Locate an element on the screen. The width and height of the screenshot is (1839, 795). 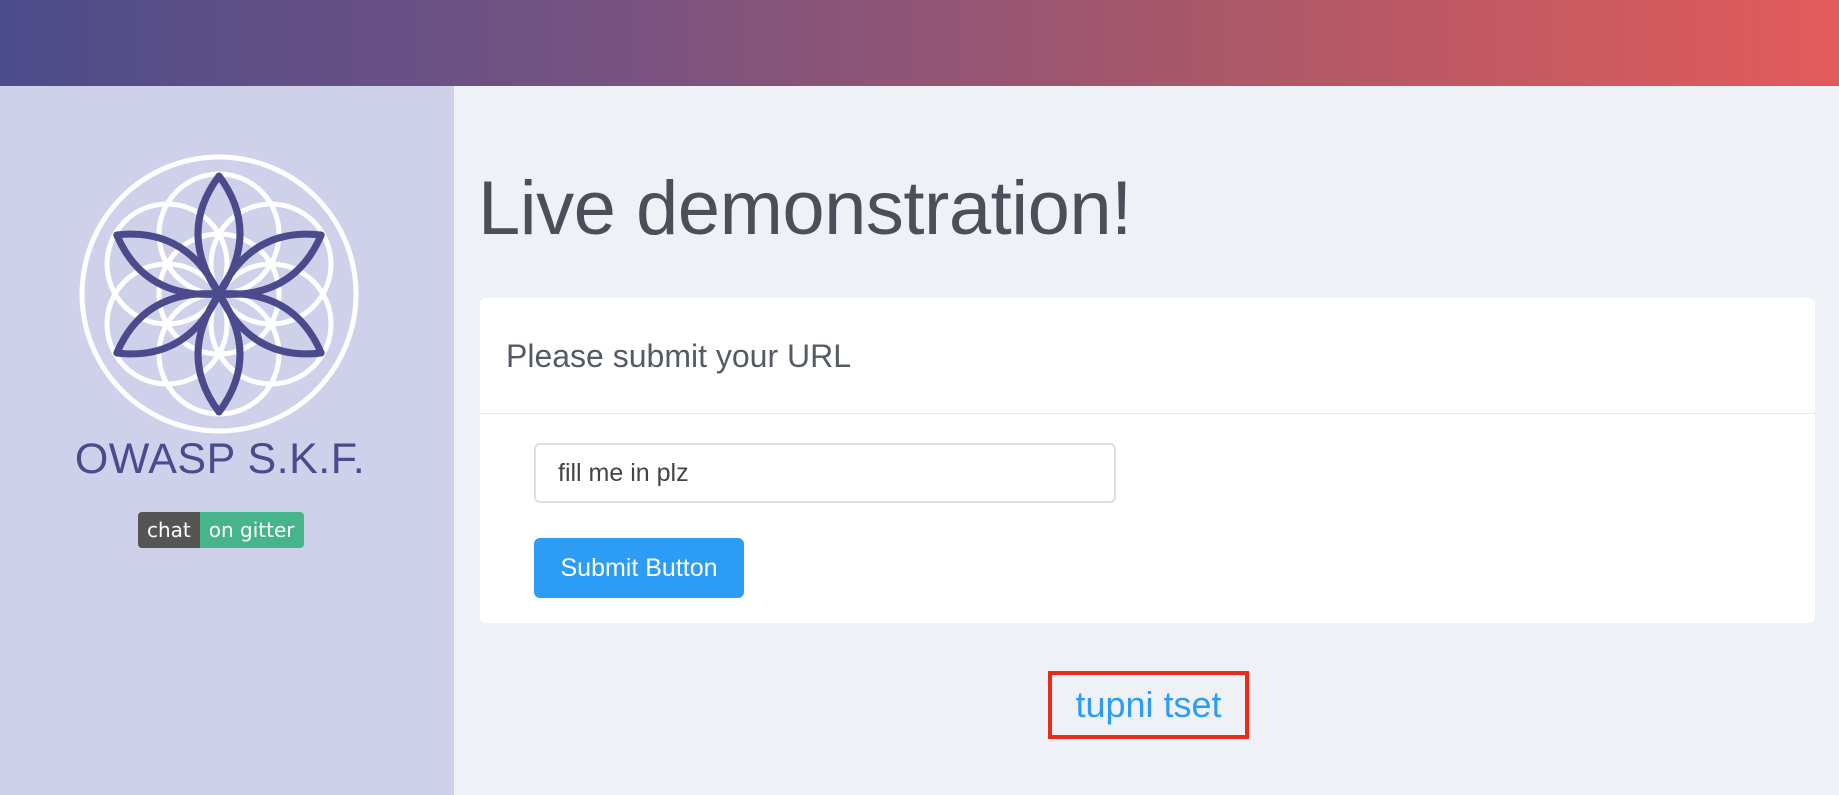
badge-label-chat: chat is located at coordinates (169, 530).